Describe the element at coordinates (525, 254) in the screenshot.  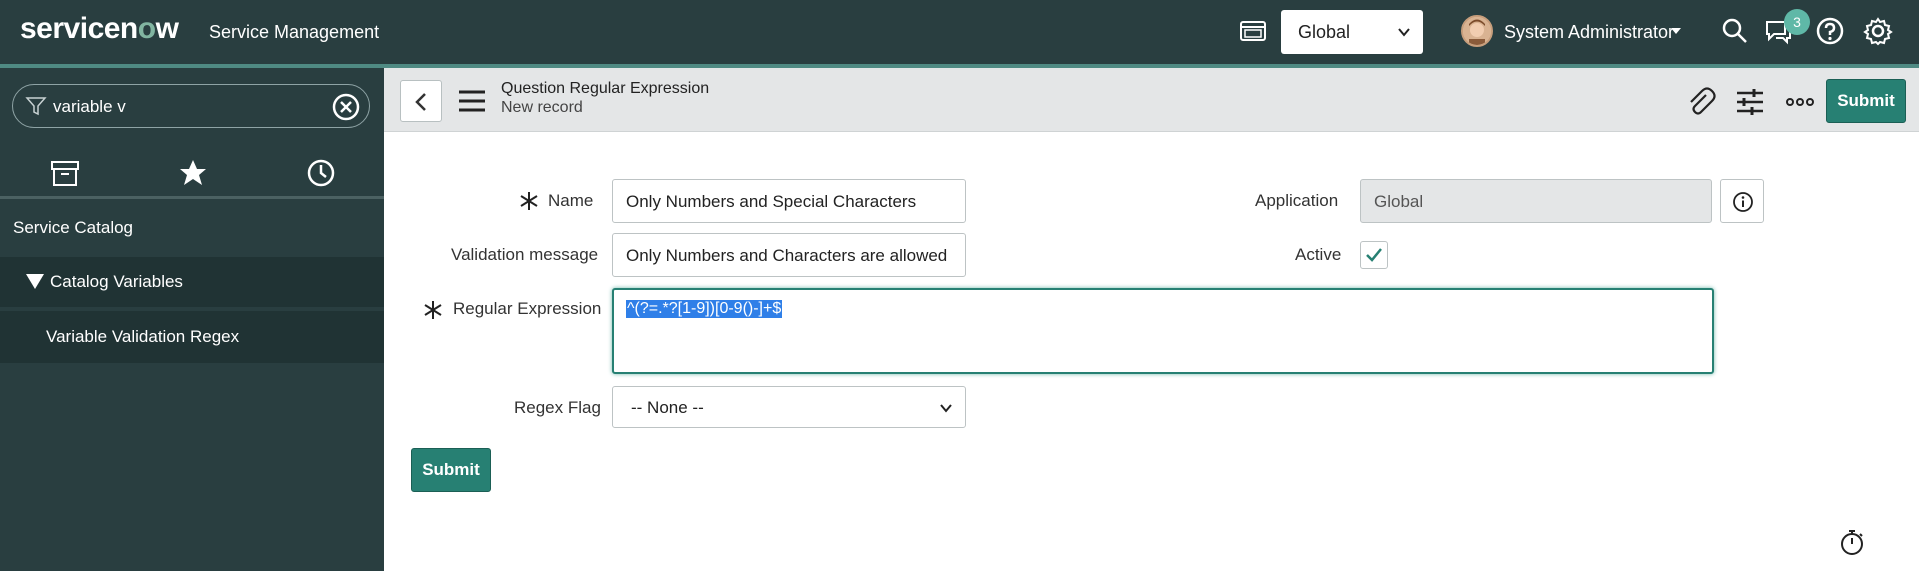
I see `validation-message-label: Validation message` at that location.